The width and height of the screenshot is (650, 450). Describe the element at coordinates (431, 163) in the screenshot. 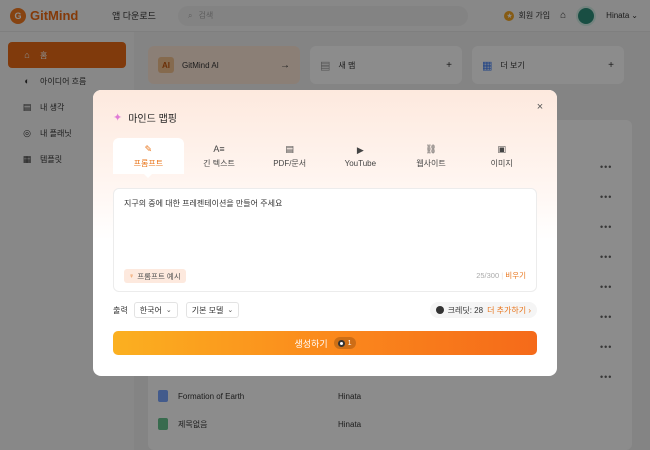

I see `tab-label: 웹사이트` at that location.